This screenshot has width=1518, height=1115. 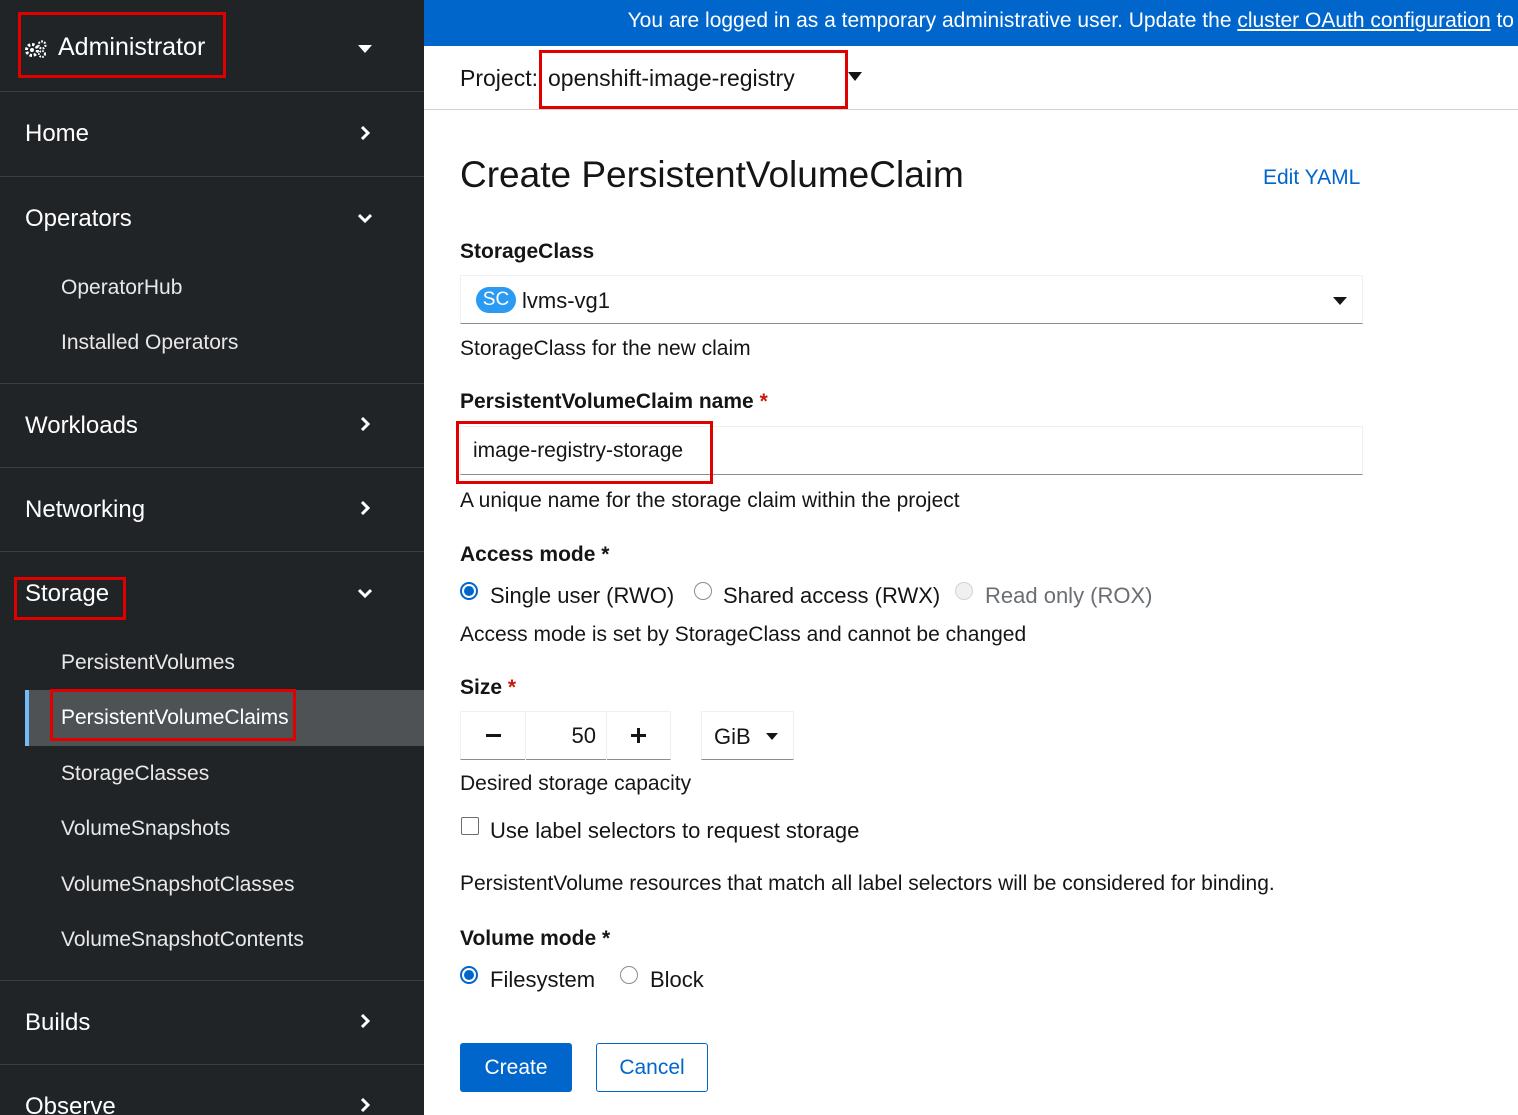 I want to click on label-selector-checkbox, so click(x=470, y=826).